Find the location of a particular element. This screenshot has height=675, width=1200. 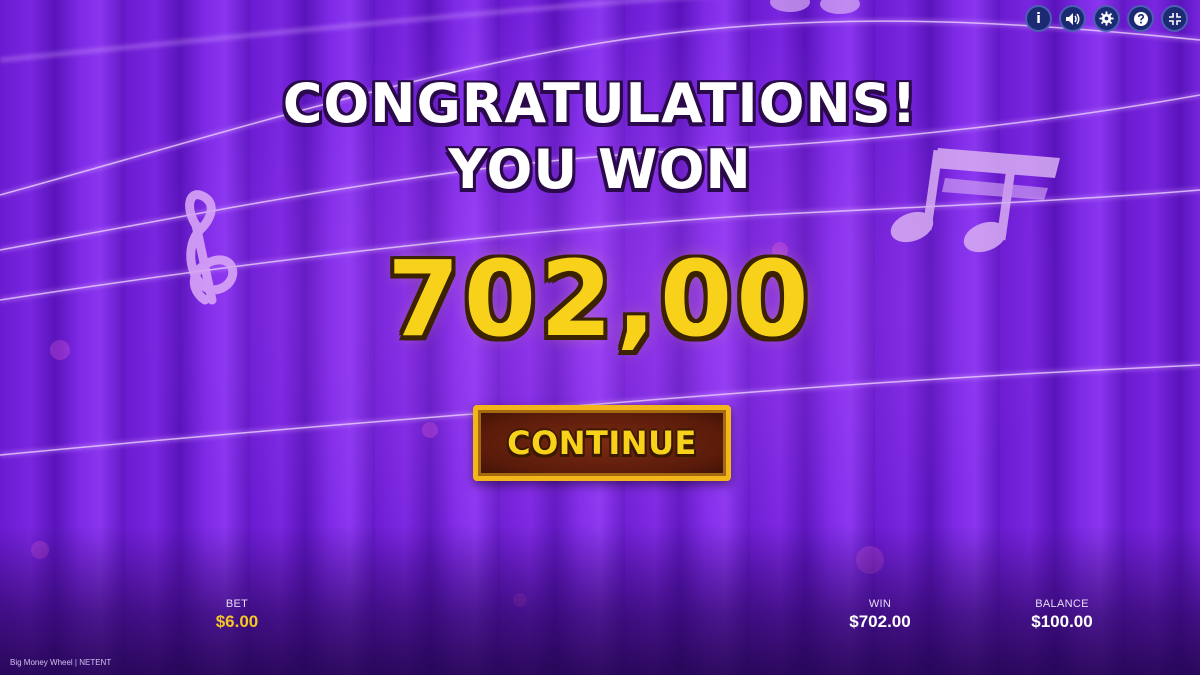

bet-value: $6.00 is located at coordinates (237, 621).